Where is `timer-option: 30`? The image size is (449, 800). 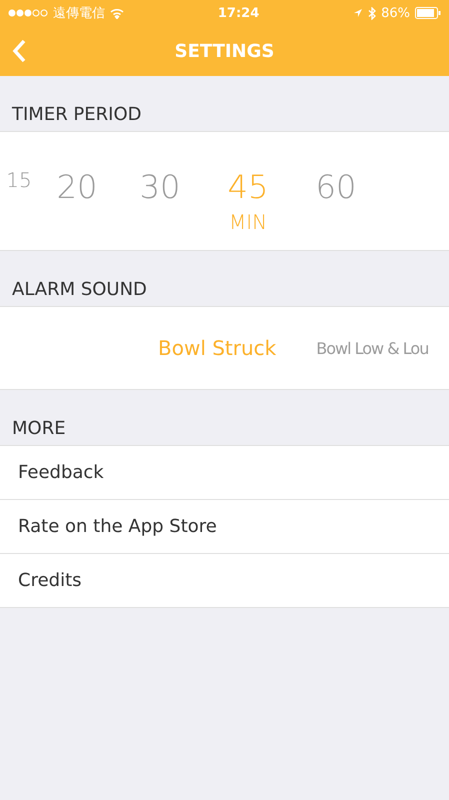
timer-option: 30 is located at coordinates (160, 187).